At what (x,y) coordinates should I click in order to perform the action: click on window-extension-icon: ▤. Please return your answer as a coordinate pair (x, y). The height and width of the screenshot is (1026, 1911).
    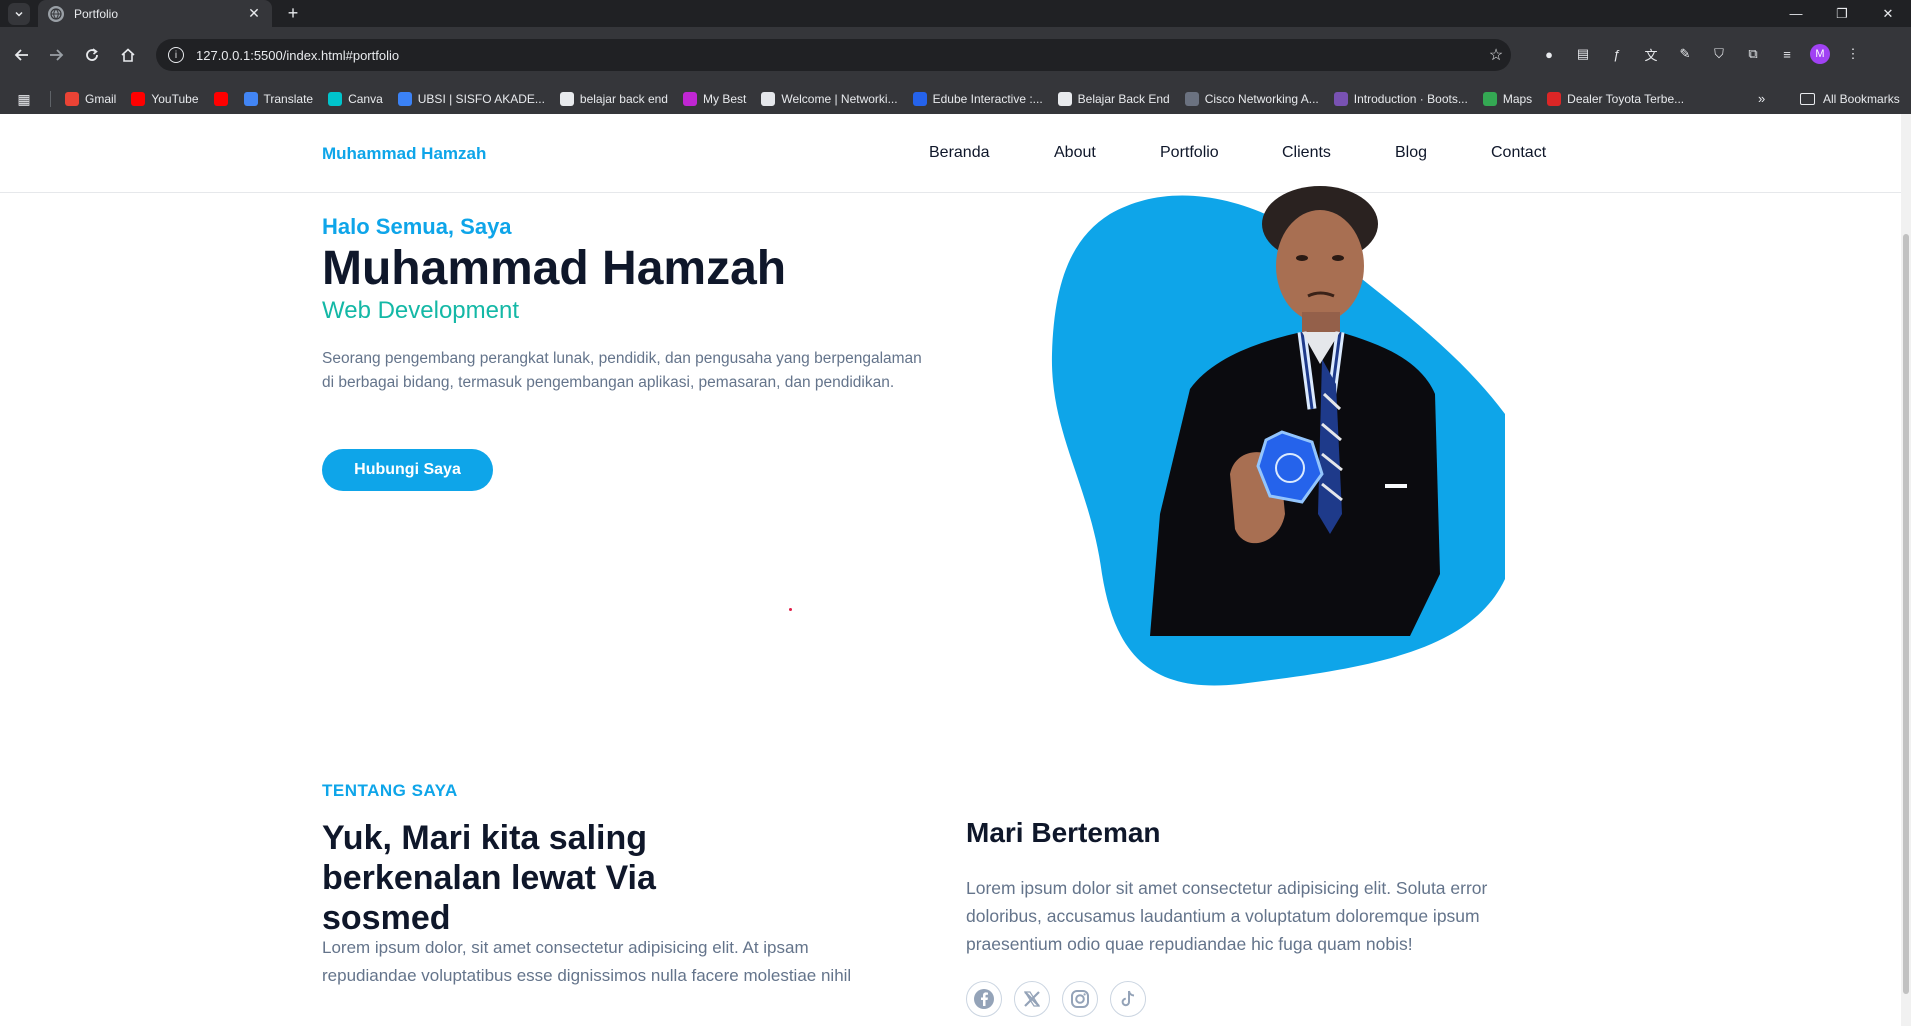
    Looking at the image, I should click on (1583, 54).